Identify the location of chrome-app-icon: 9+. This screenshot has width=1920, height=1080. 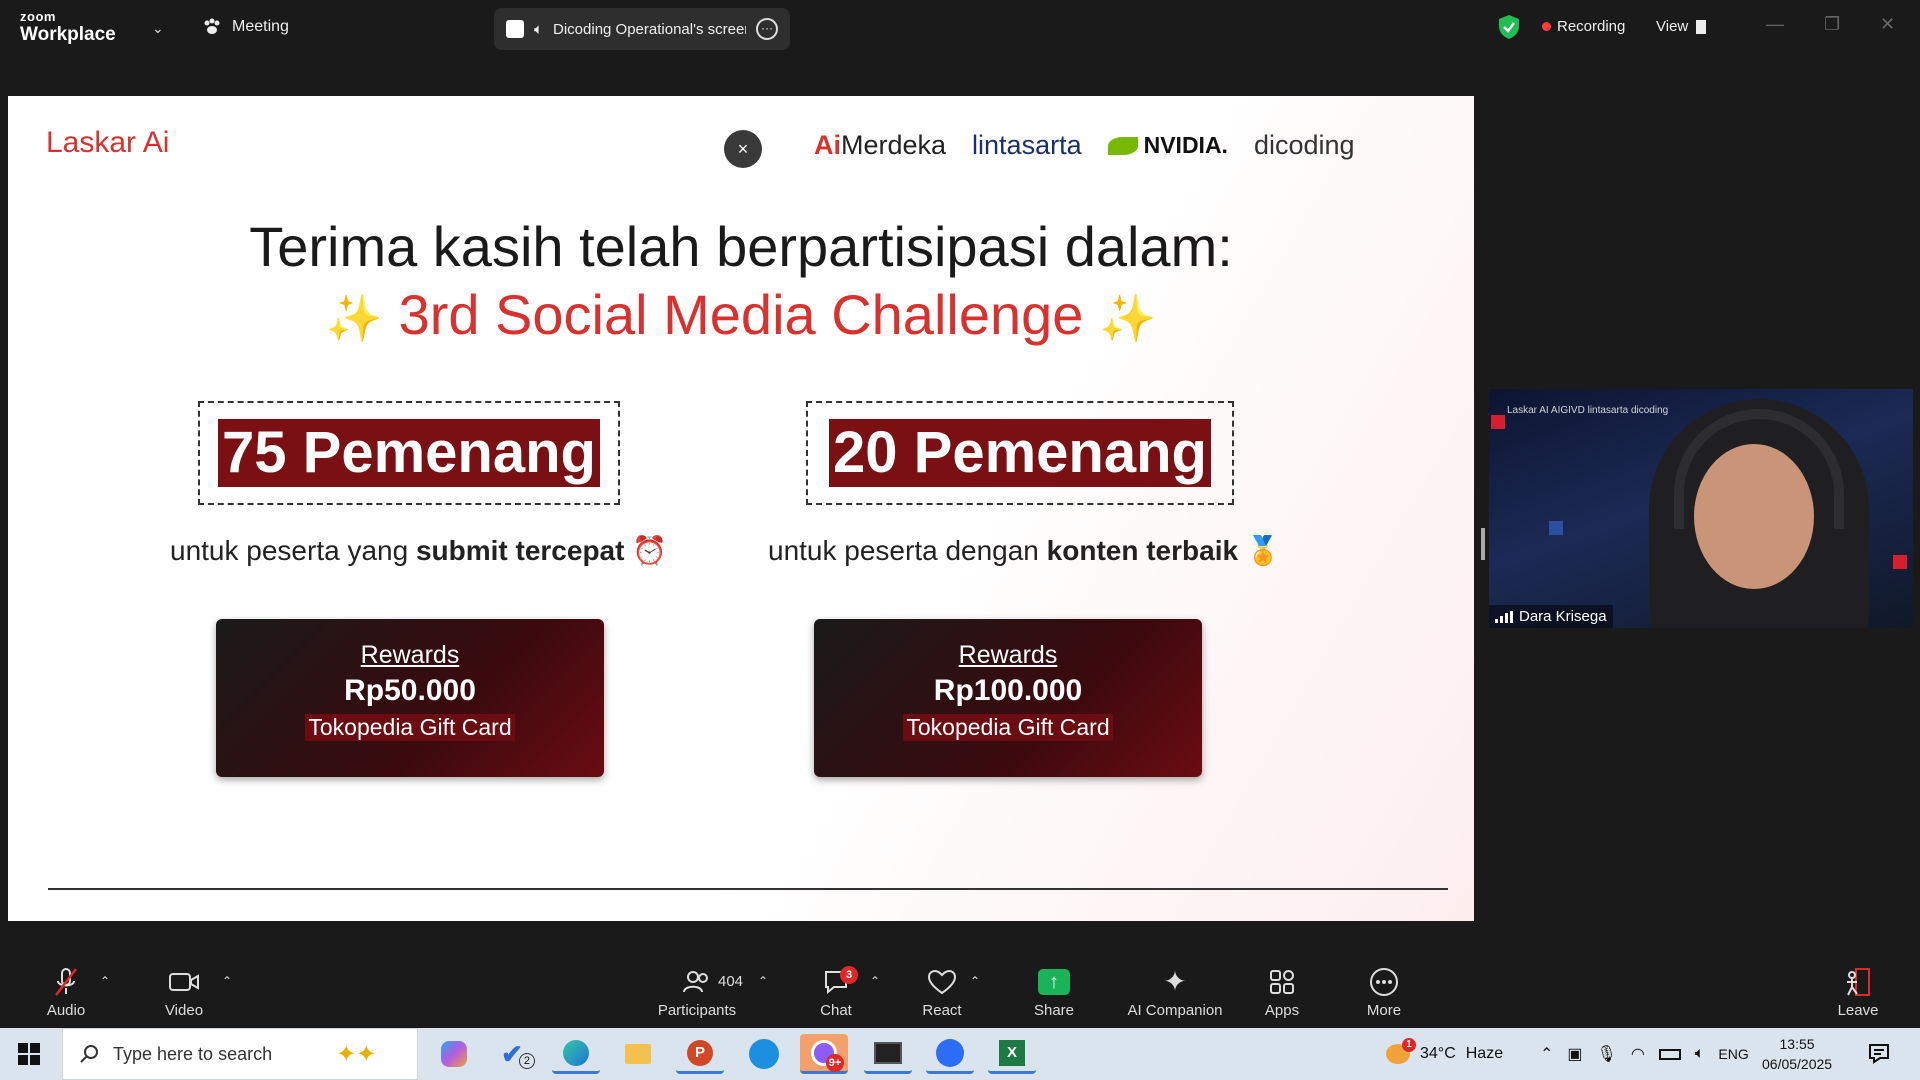
(824, 1054).